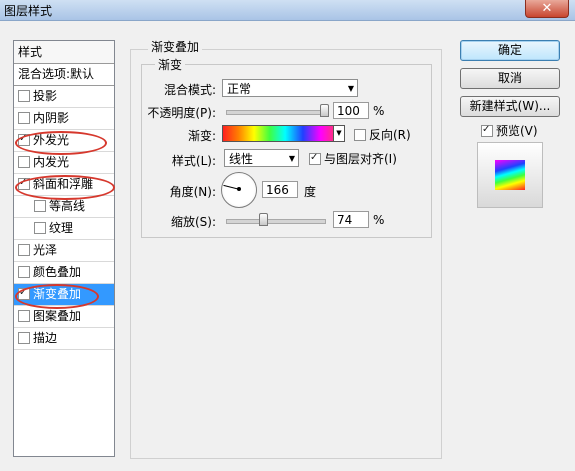  Describe the element at coordinates (64, 52) in the screenshot. I see `style-list-header: 样式` at that location.